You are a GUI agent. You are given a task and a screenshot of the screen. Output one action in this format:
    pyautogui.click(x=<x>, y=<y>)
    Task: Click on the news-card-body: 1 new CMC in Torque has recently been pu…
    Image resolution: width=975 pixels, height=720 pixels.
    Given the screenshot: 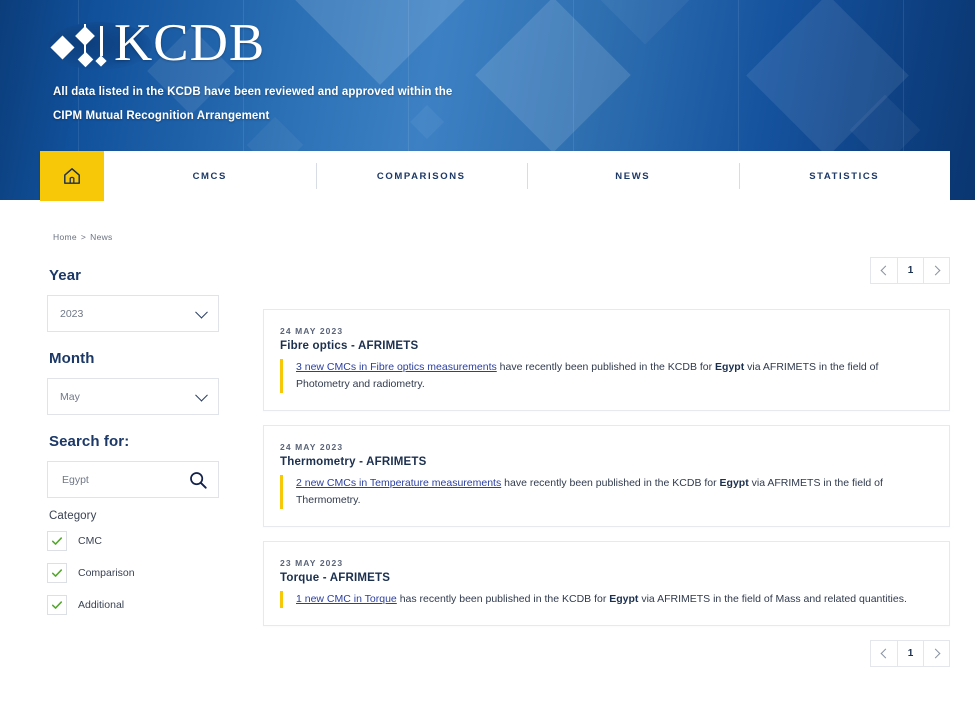 What is the action you would take?
    pyautogui.click(x=604, y=599)
    